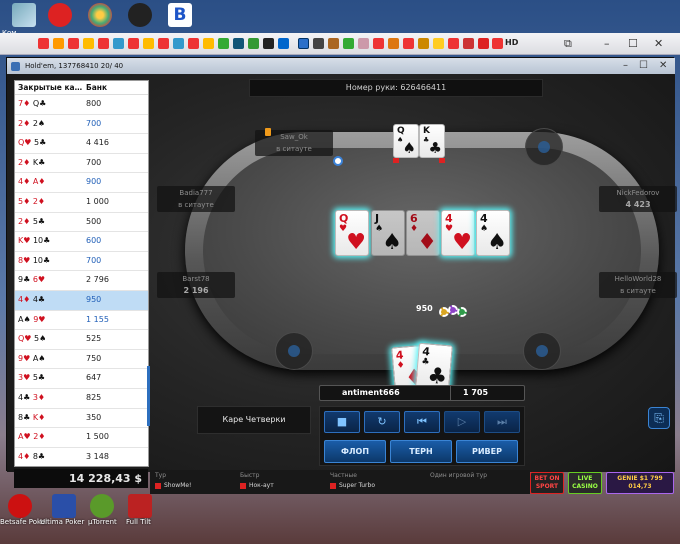 This screenshot has width=680, height=544. I want to click on history-row: 2♦ K♣ 700, so click(81, 164).